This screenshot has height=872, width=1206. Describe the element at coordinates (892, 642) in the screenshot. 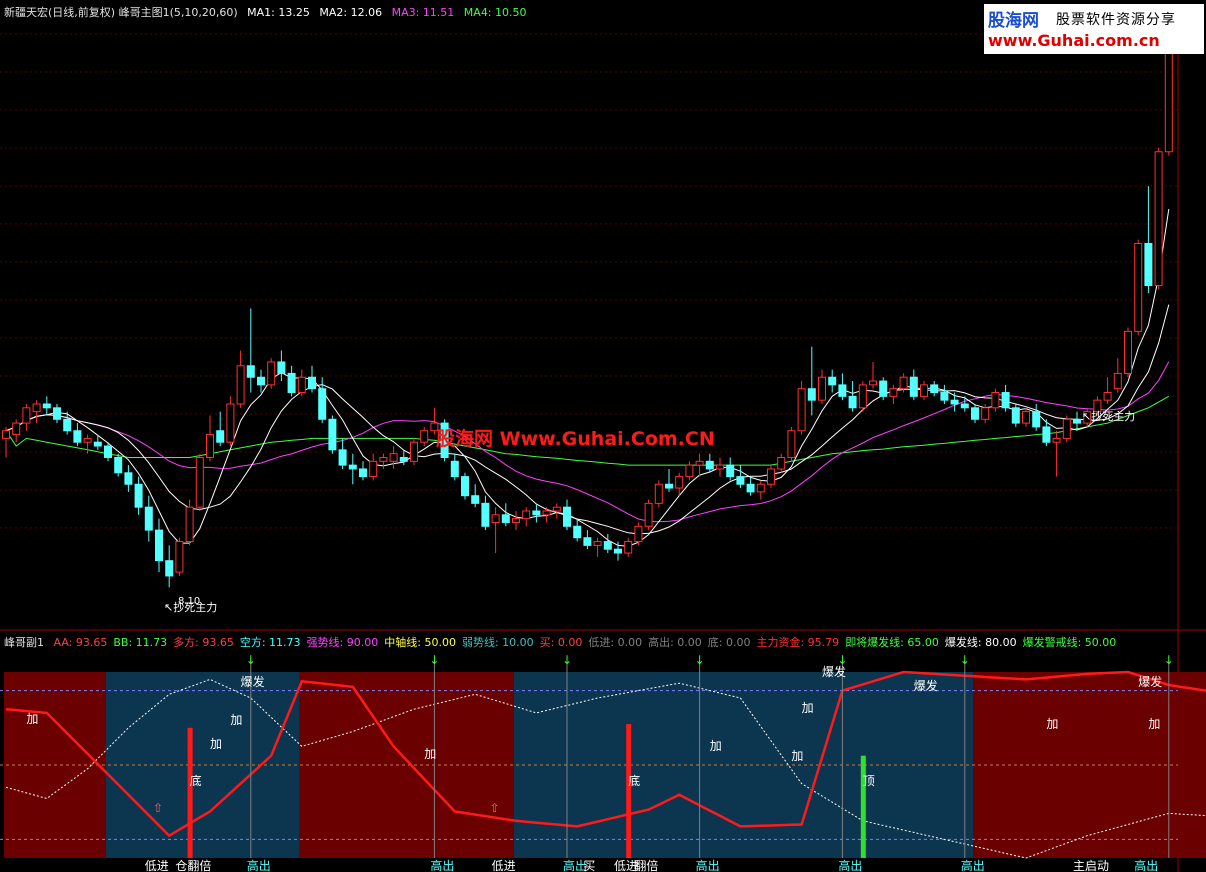

I see `sub-readout-12: 即将爆发线: 65.00` at that location.